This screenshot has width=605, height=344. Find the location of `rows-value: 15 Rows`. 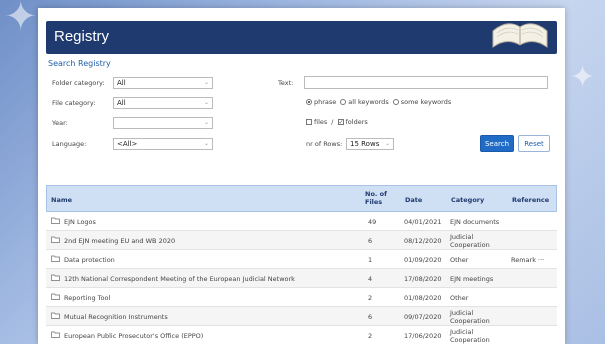

rows-value: 15 Rows is located at coordinates (365, 144).